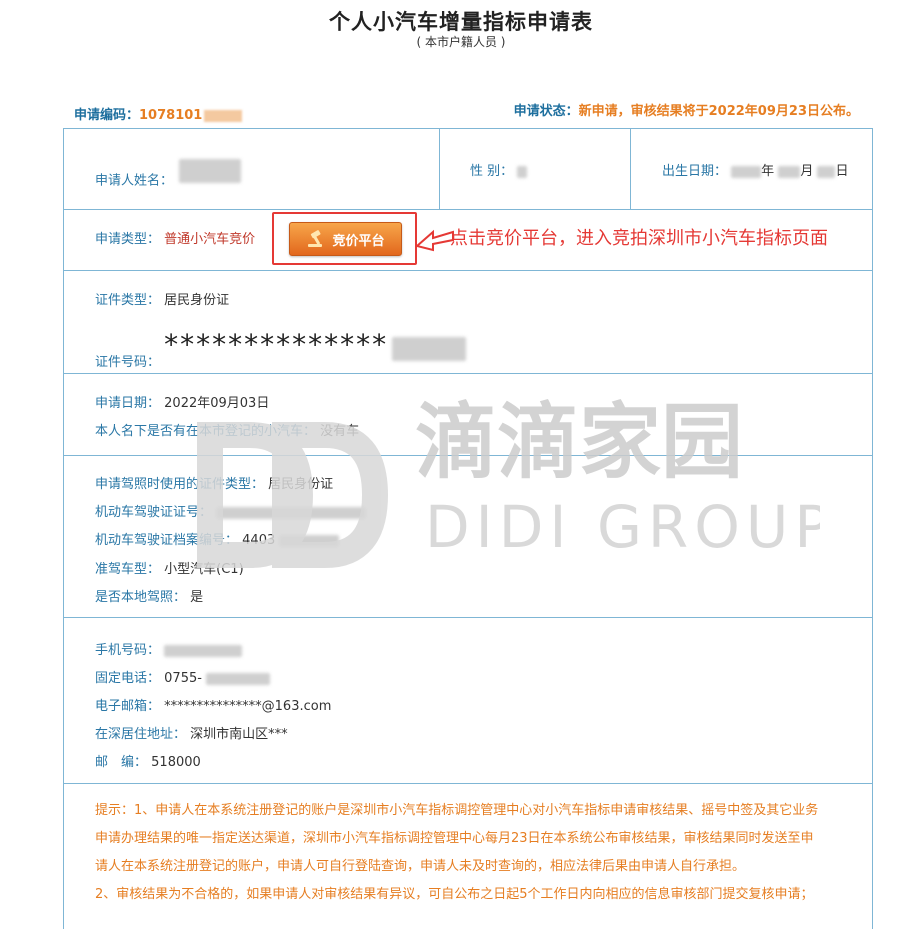 The image size is (922, 929). Describe the element at coordinates (429, 348) in the screenshot. I see `blurred-id-tail` at that location.